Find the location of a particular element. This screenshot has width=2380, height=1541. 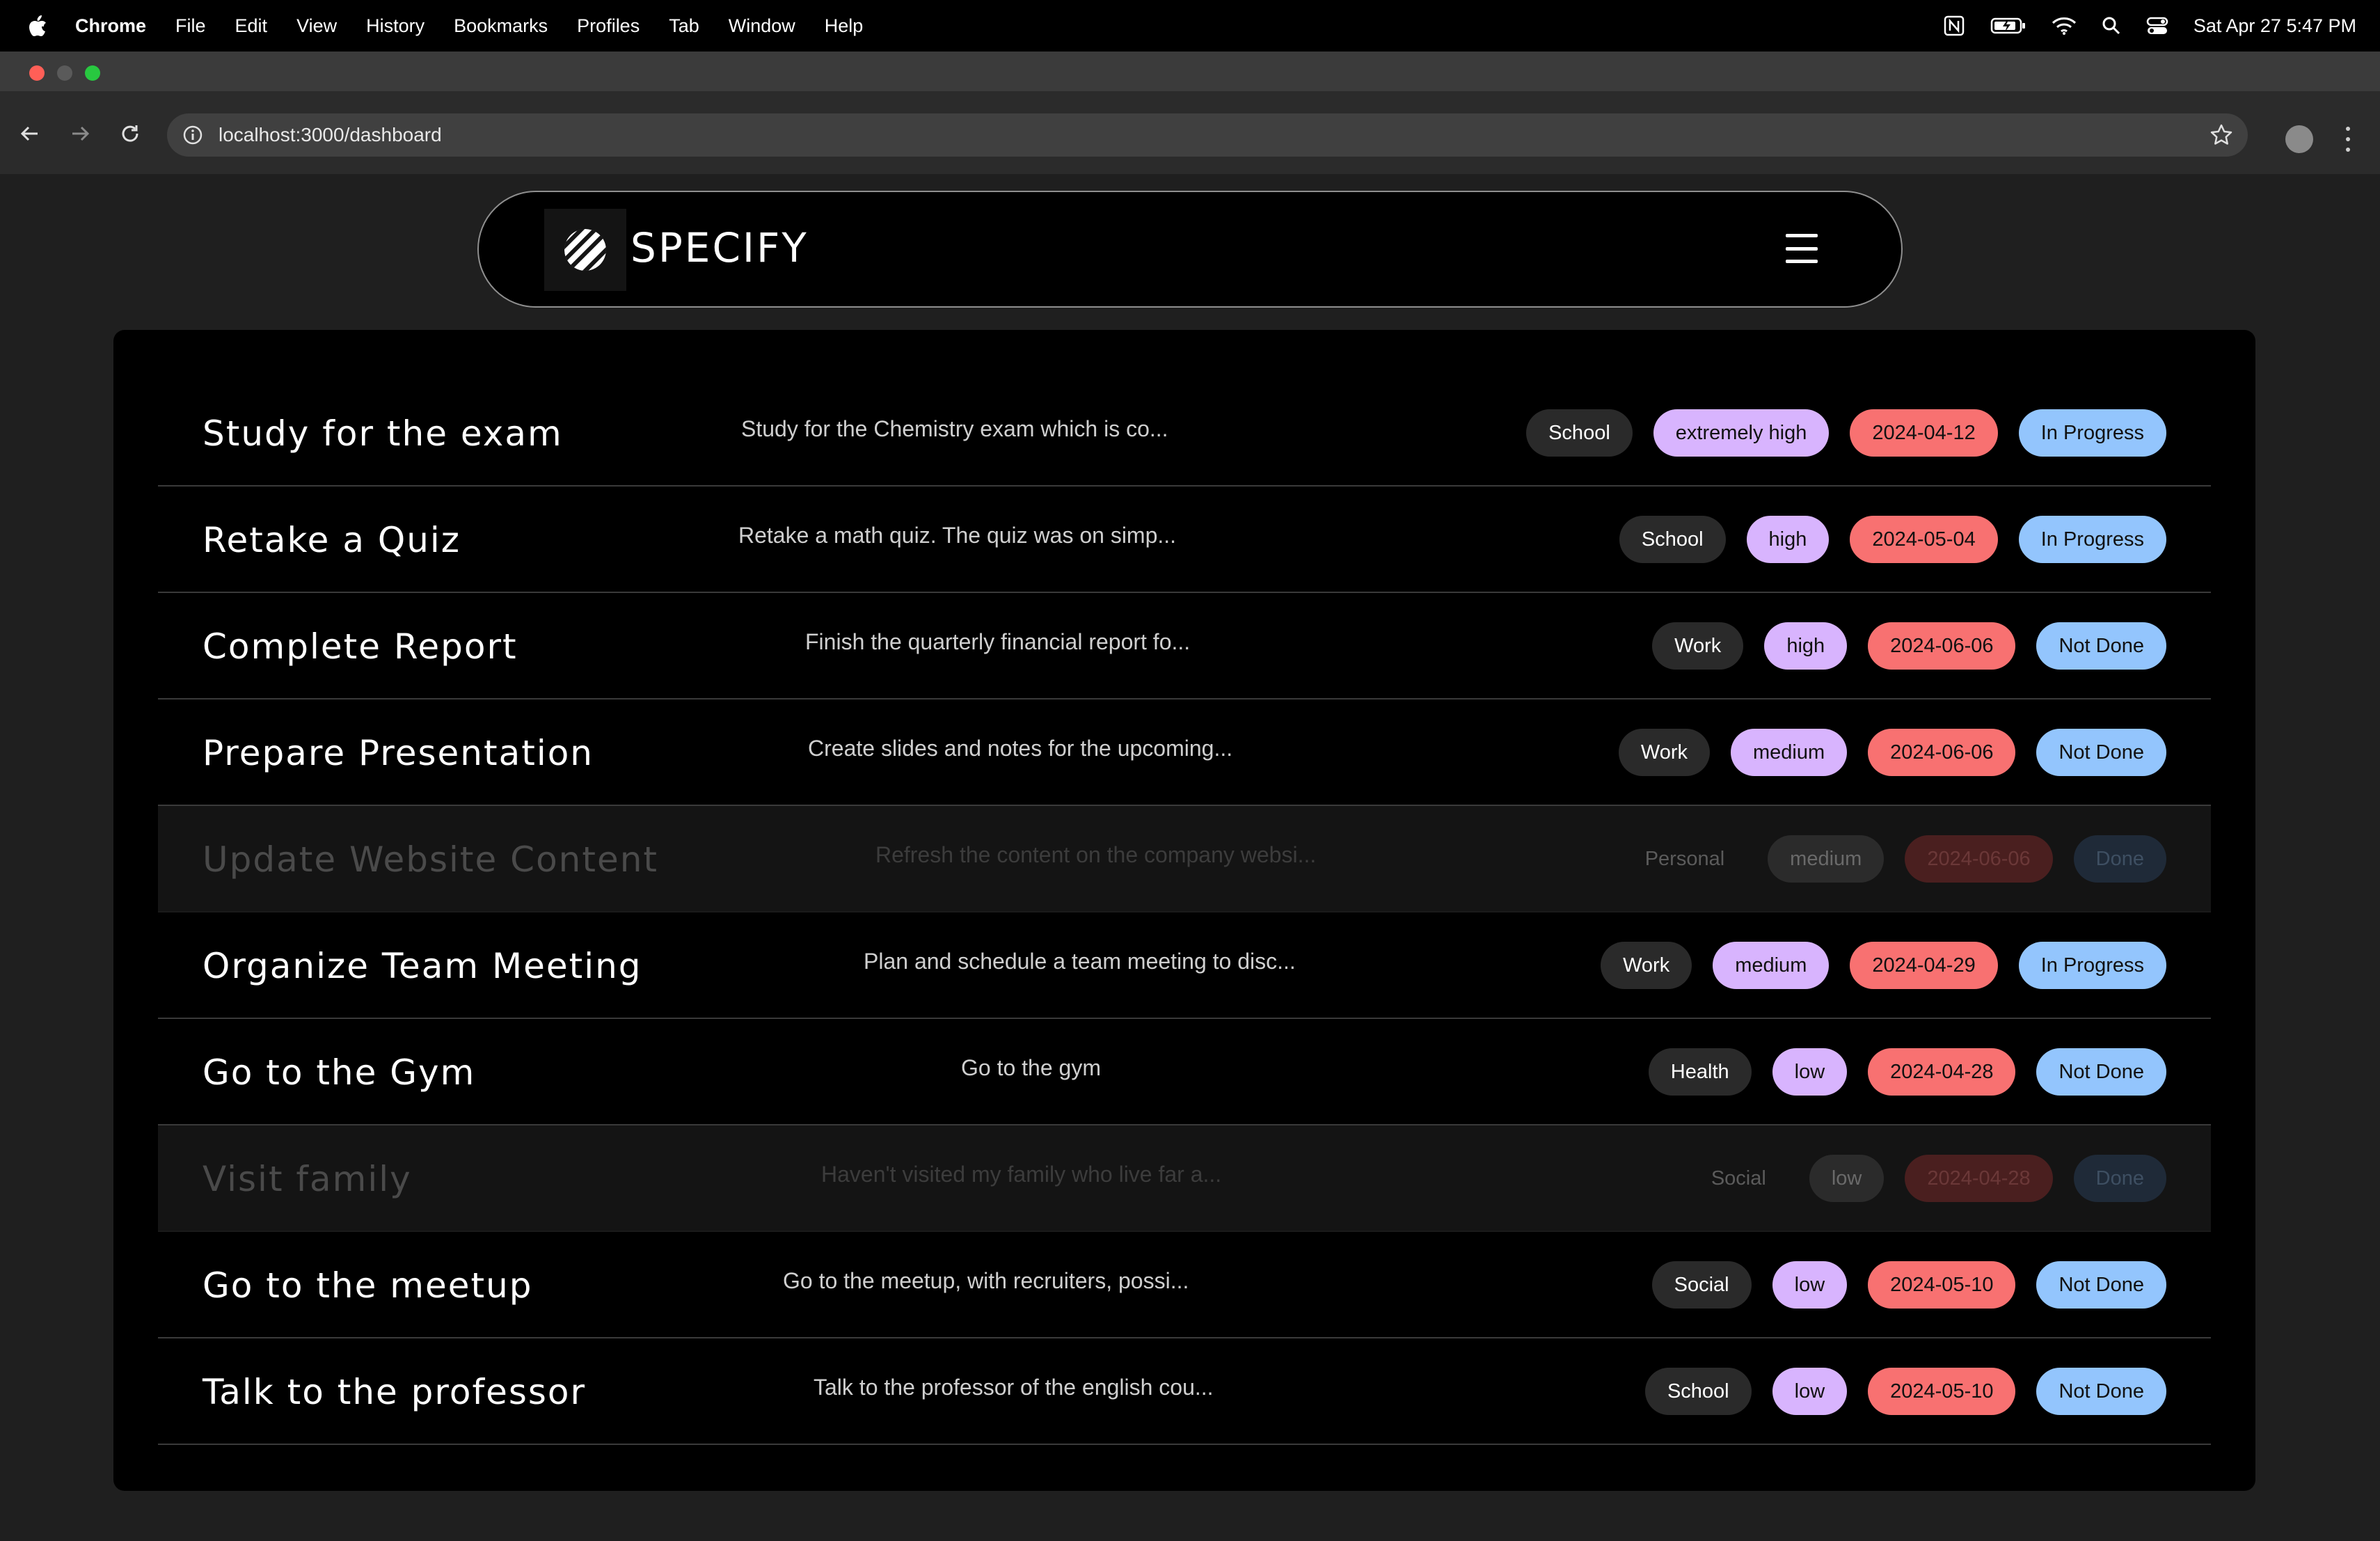

task-title: Talk to the professor is located at coordinates (394, 1392).